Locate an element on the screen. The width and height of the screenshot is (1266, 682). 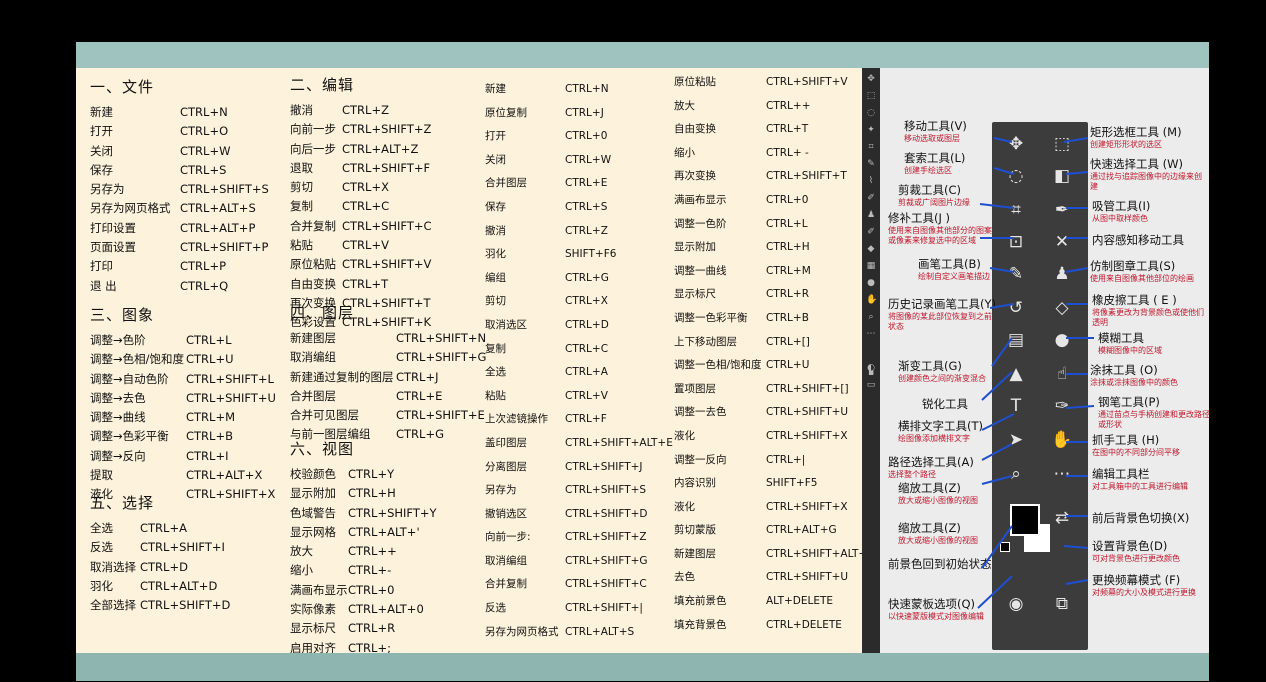
shortcut-label: 满画布显示 is located at coordinates (700, 199).